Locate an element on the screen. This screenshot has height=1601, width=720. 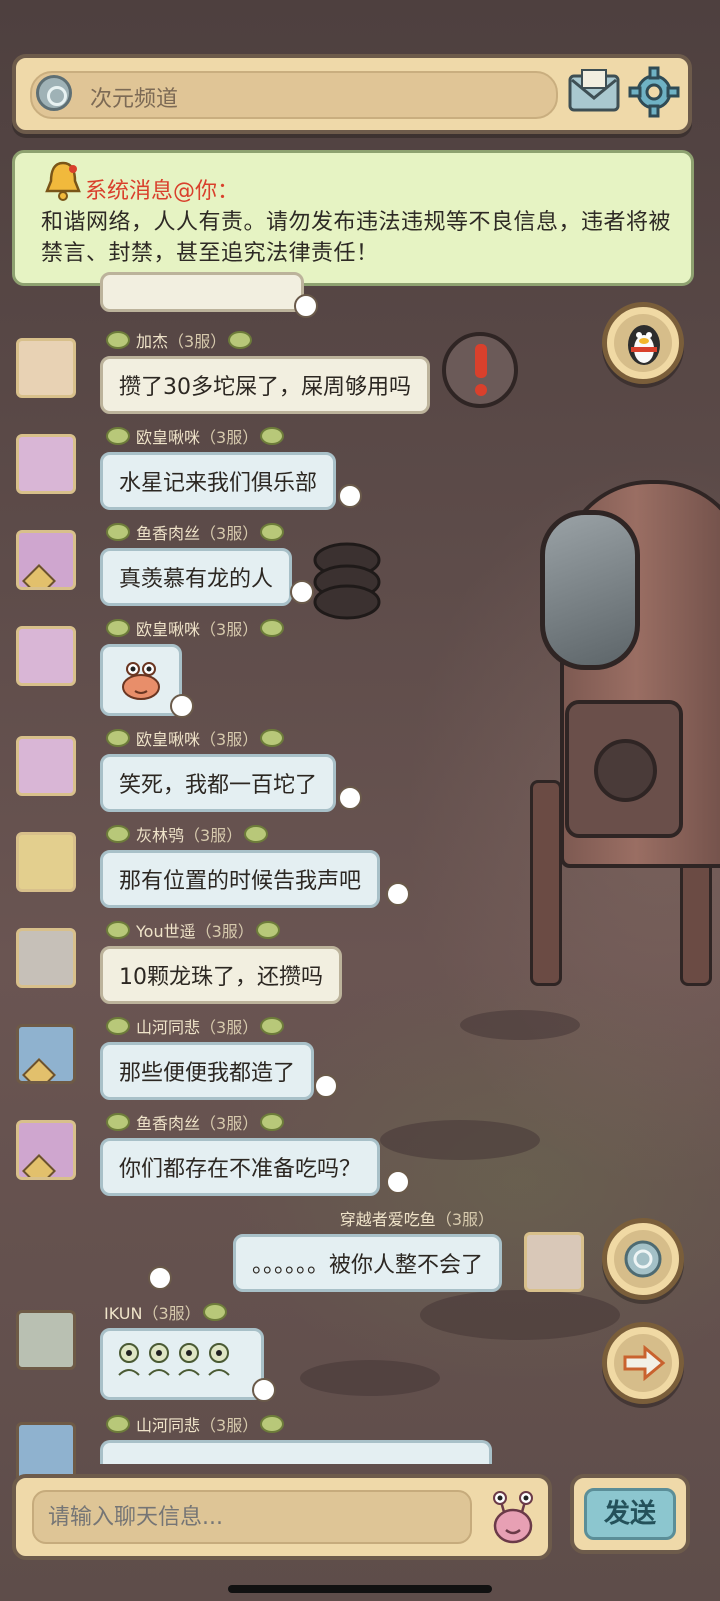
send-label: 发送 is located at coordinates (630, 1514).